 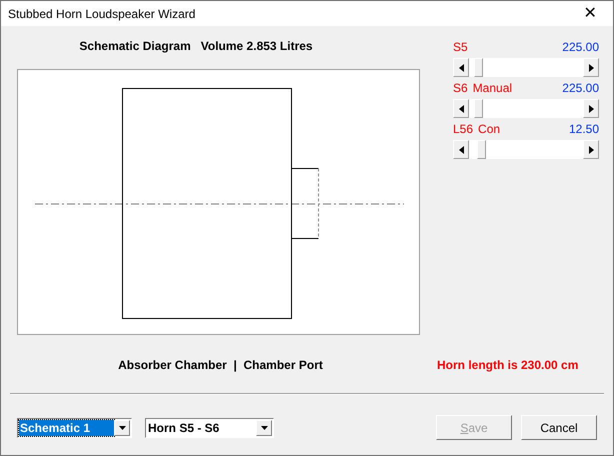 I want to click on slider-label: L56, so click(x=463, y=129).